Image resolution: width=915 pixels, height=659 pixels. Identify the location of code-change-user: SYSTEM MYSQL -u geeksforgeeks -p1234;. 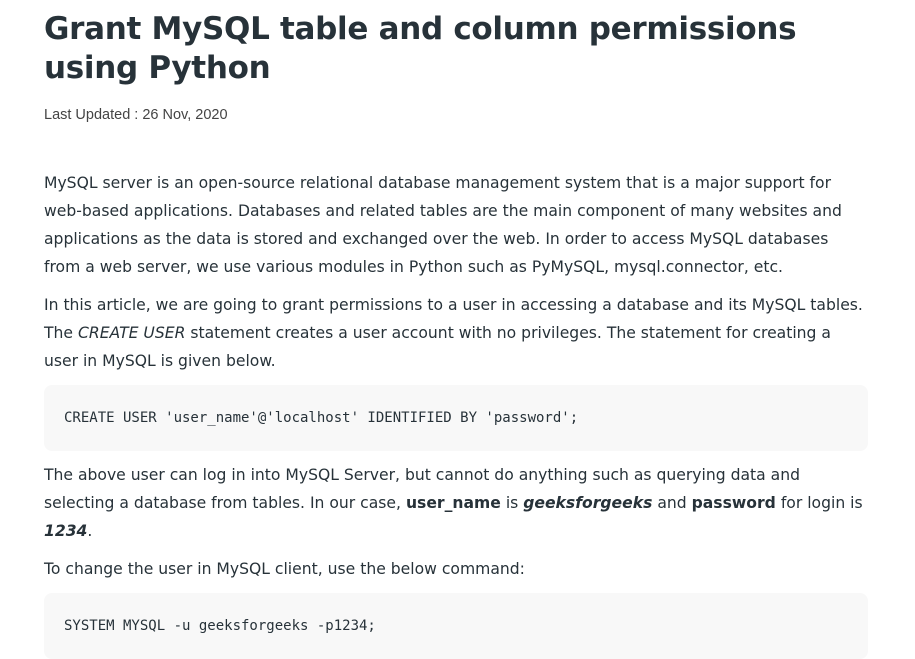
(220, 626).